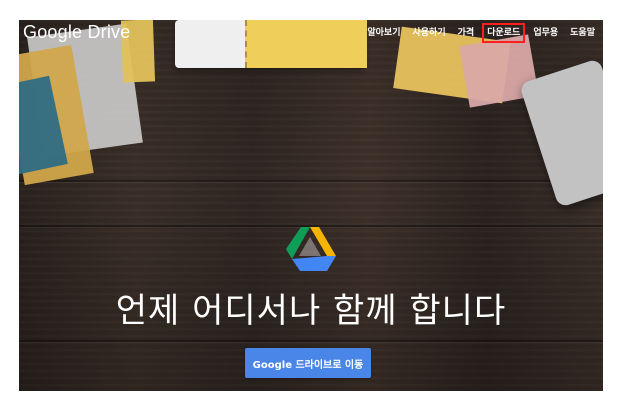 This screenshot has width=622, height=410. What do you see at coordinates (582, 33) in the screenshot?
I see `nav-help: 도움말` at bounding box center [582, 33].